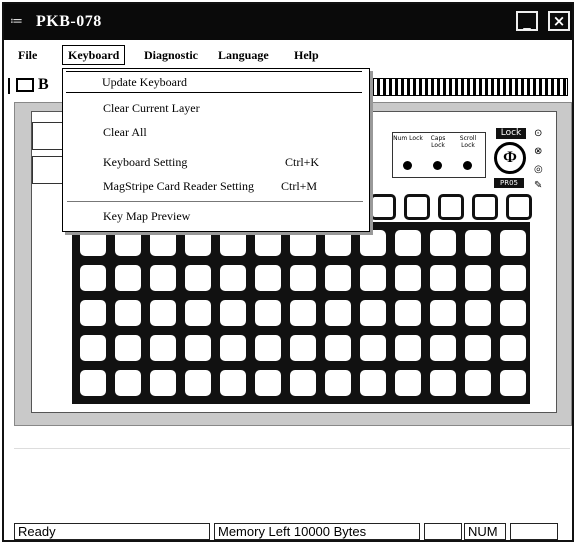 This screenshot has height=545, width=578. I want to click on menu-keyboard: Keyboard, so click(94, 55).